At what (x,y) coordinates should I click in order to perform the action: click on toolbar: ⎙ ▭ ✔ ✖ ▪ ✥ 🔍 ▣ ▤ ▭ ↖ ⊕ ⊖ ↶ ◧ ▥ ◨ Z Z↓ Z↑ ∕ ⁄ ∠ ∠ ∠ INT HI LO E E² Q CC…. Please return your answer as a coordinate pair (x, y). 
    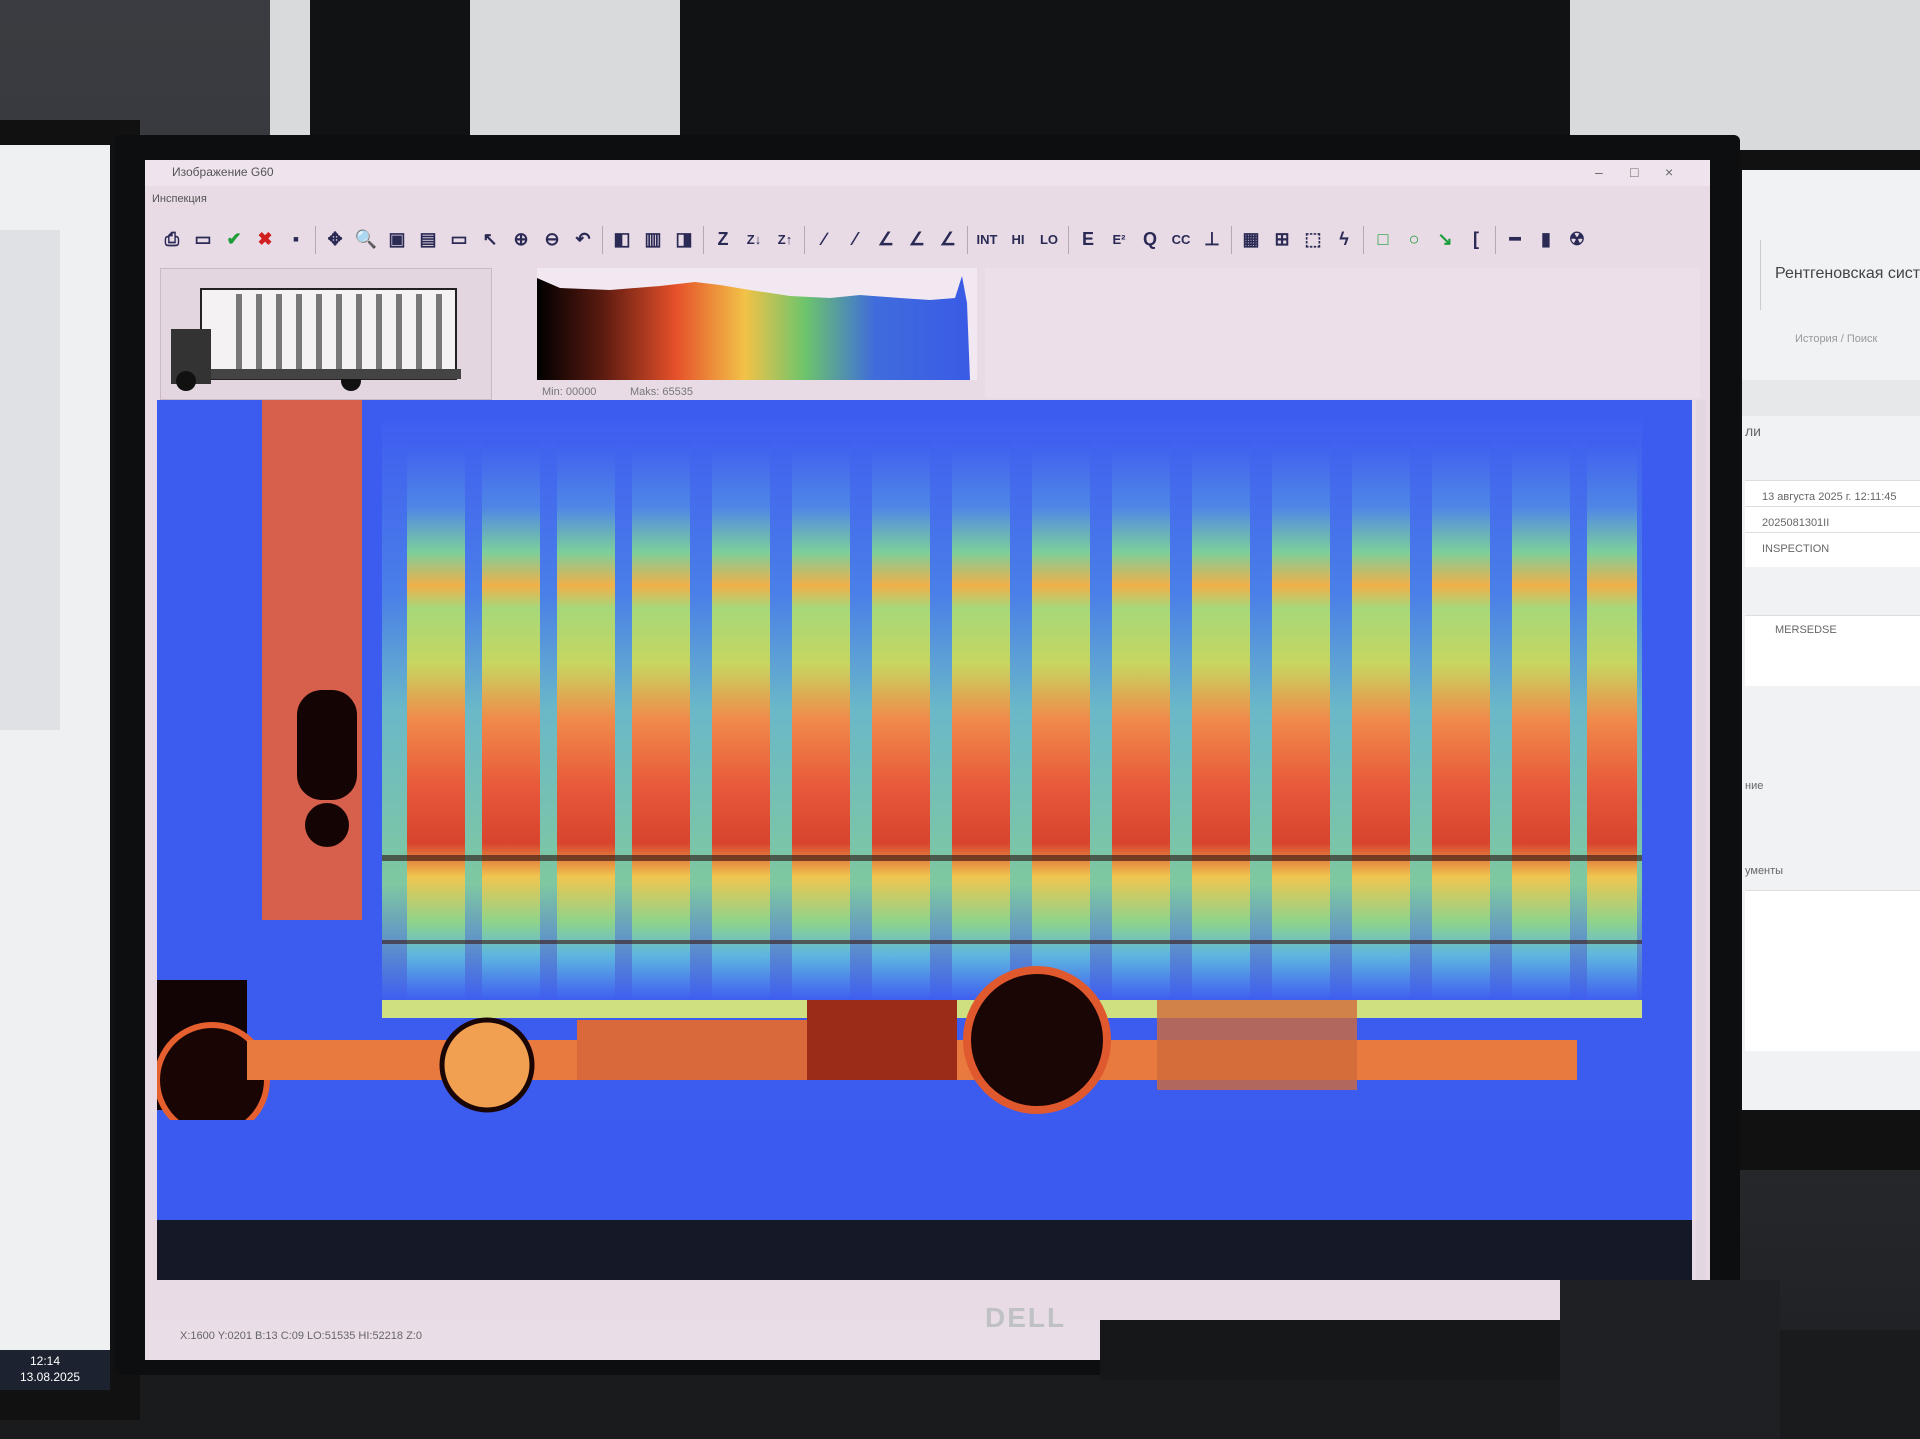
    Looking at the image, I should click on (927, 242).